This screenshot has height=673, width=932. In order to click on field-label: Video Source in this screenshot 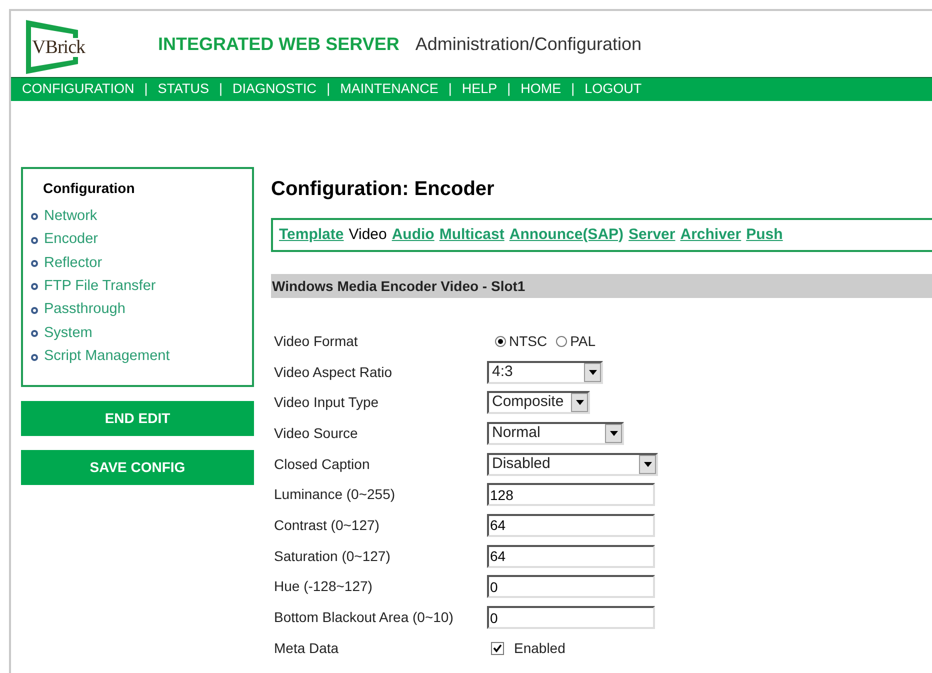, I will do `click(316, 433)`.